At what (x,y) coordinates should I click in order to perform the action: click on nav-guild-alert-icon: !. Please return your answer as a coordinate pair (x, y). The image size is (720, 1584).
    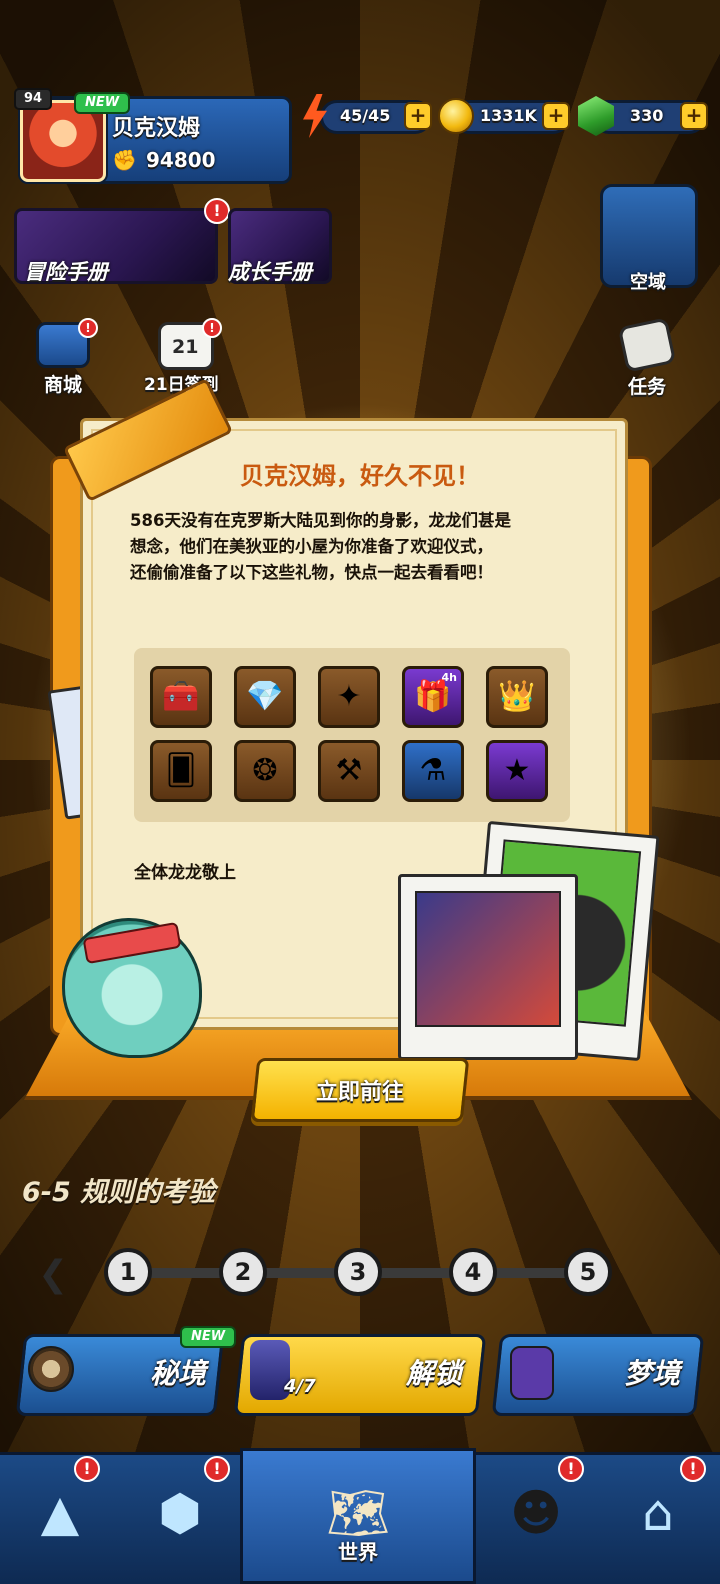
    Looking at the image, I should click on (693, 1469).